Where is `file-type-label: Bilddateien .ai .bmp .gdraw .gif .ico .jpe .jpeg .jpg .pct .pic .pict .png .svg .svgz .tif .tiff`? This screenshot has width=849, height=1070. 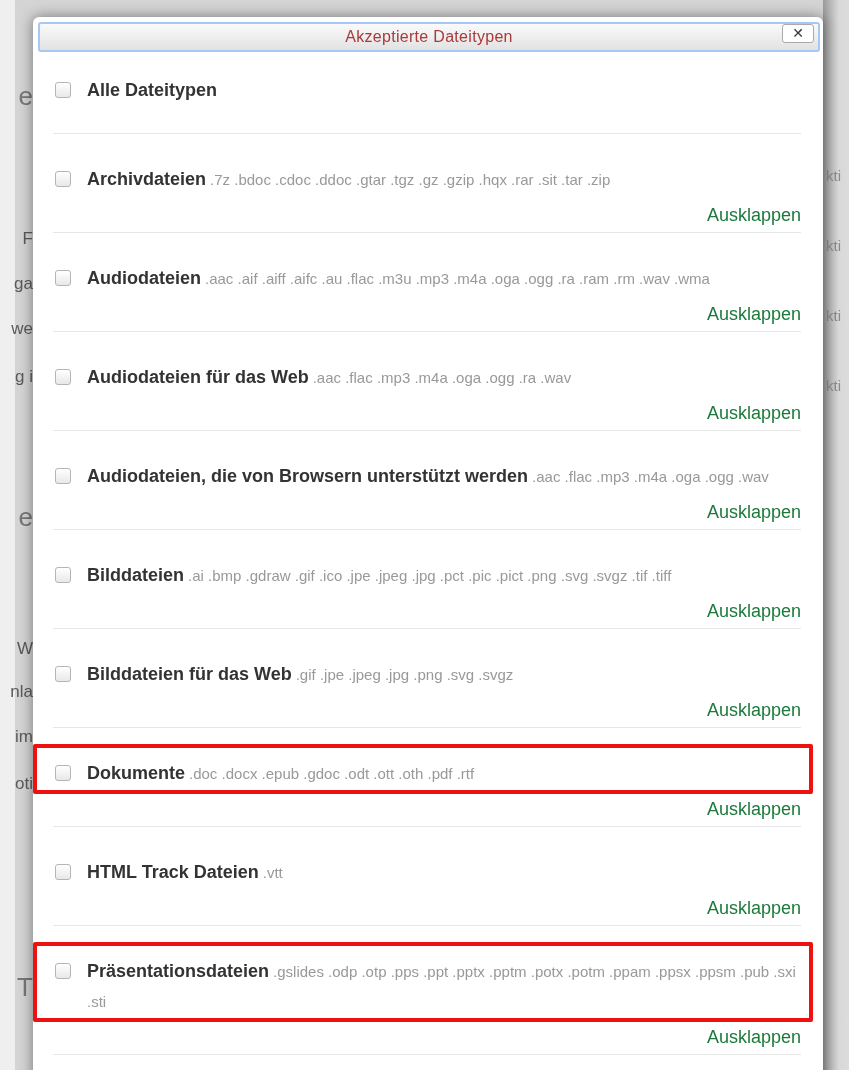
file-type-label: Bilddateien .ai .bmp .gdraw .gif .ico .jpe .jpeg .jpg .pct .pic .pict .png .svg .svgz .tif .tiff is located at coordinates (380, 575).